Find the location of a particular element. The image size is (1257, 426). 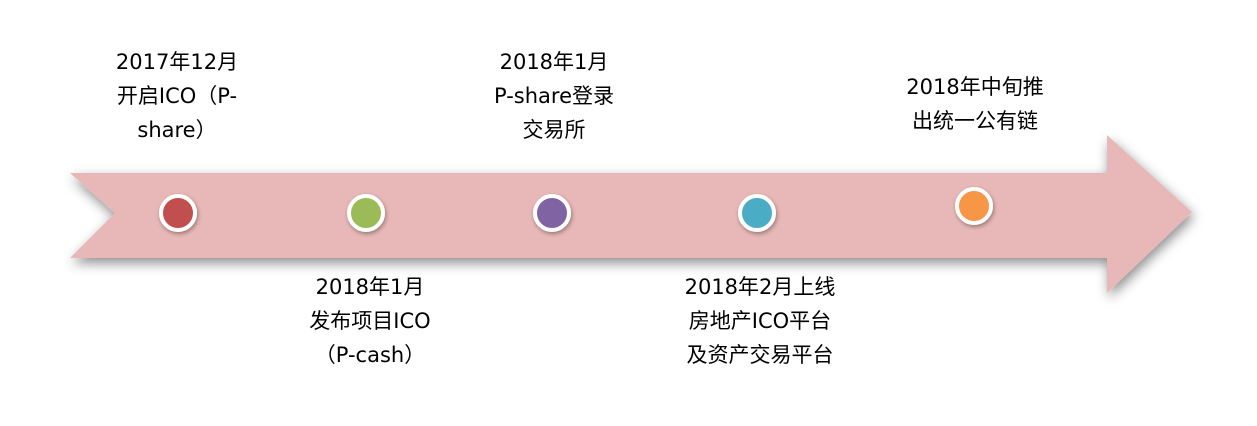

event-text: 发布项目ICO is located at coordinates (370, 321).